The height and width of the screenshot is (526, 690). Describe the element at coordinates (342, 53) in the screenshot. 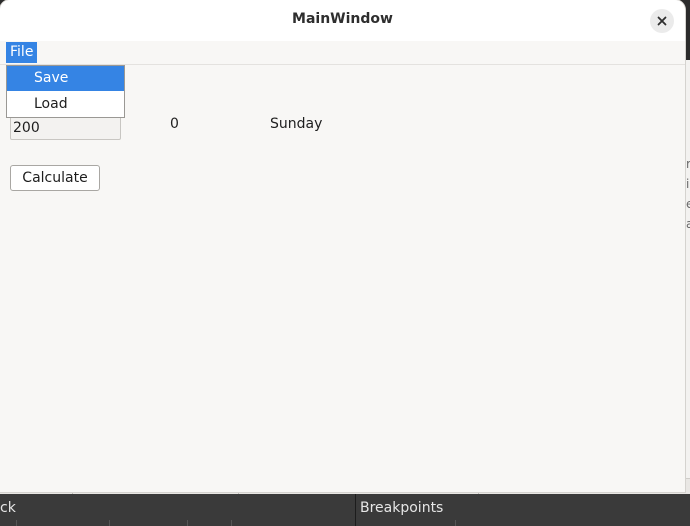

I see `menu-bar: File` at that location.